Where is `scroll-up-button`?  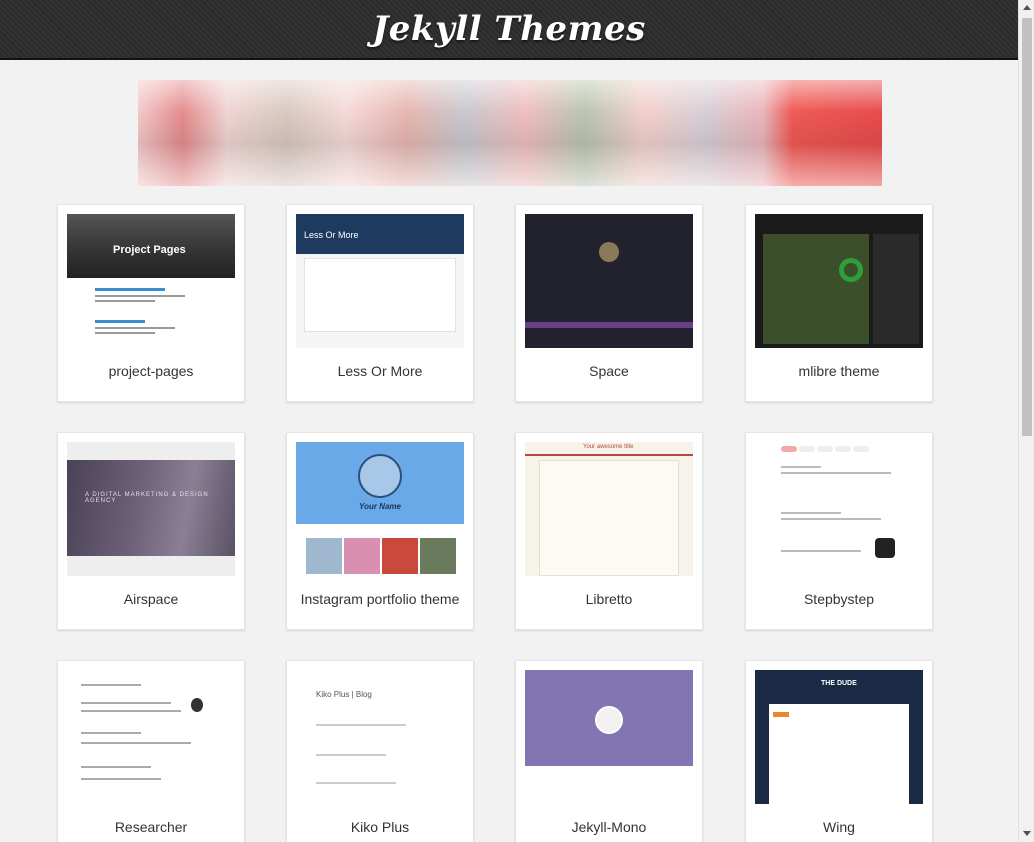
scroll-up-button is located at coordinates (1026, 8).